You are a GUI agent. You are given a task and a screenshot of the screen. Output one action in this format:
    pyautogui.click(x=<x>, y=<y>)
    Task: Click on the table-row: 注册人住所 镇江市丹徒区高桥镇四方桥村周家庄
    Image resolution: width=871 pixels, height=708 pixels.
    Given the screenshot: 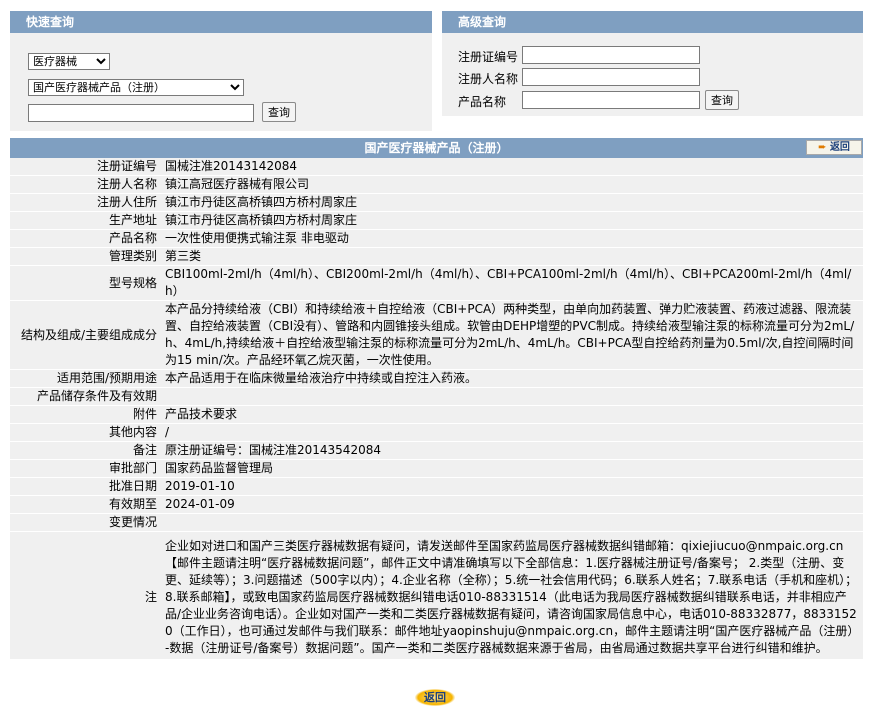 What is the action you would take?
    pyautogui.click(x=436, y=202)
    